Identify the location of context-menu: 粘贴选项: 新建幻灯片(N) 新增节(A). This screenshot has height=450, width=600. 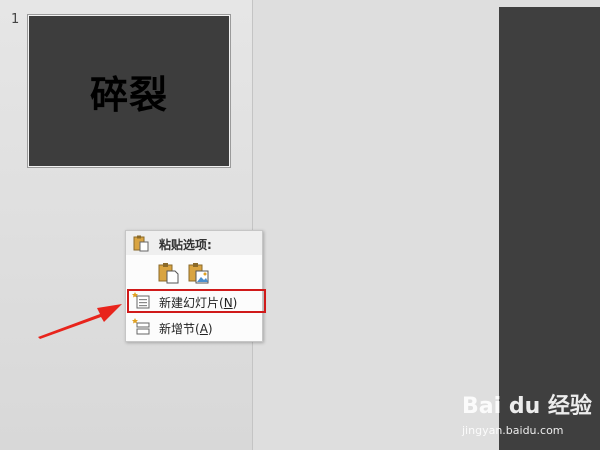
(195, 286).